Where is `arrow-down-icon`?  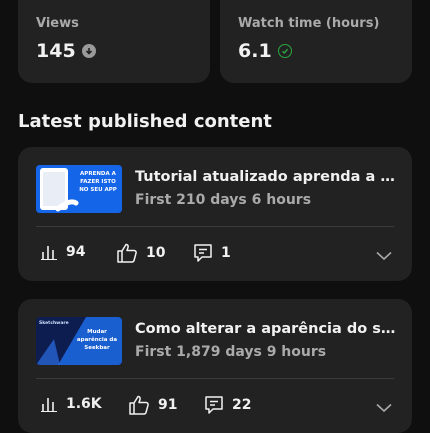 arrow-down-icon is located at coordinates (88, 51).